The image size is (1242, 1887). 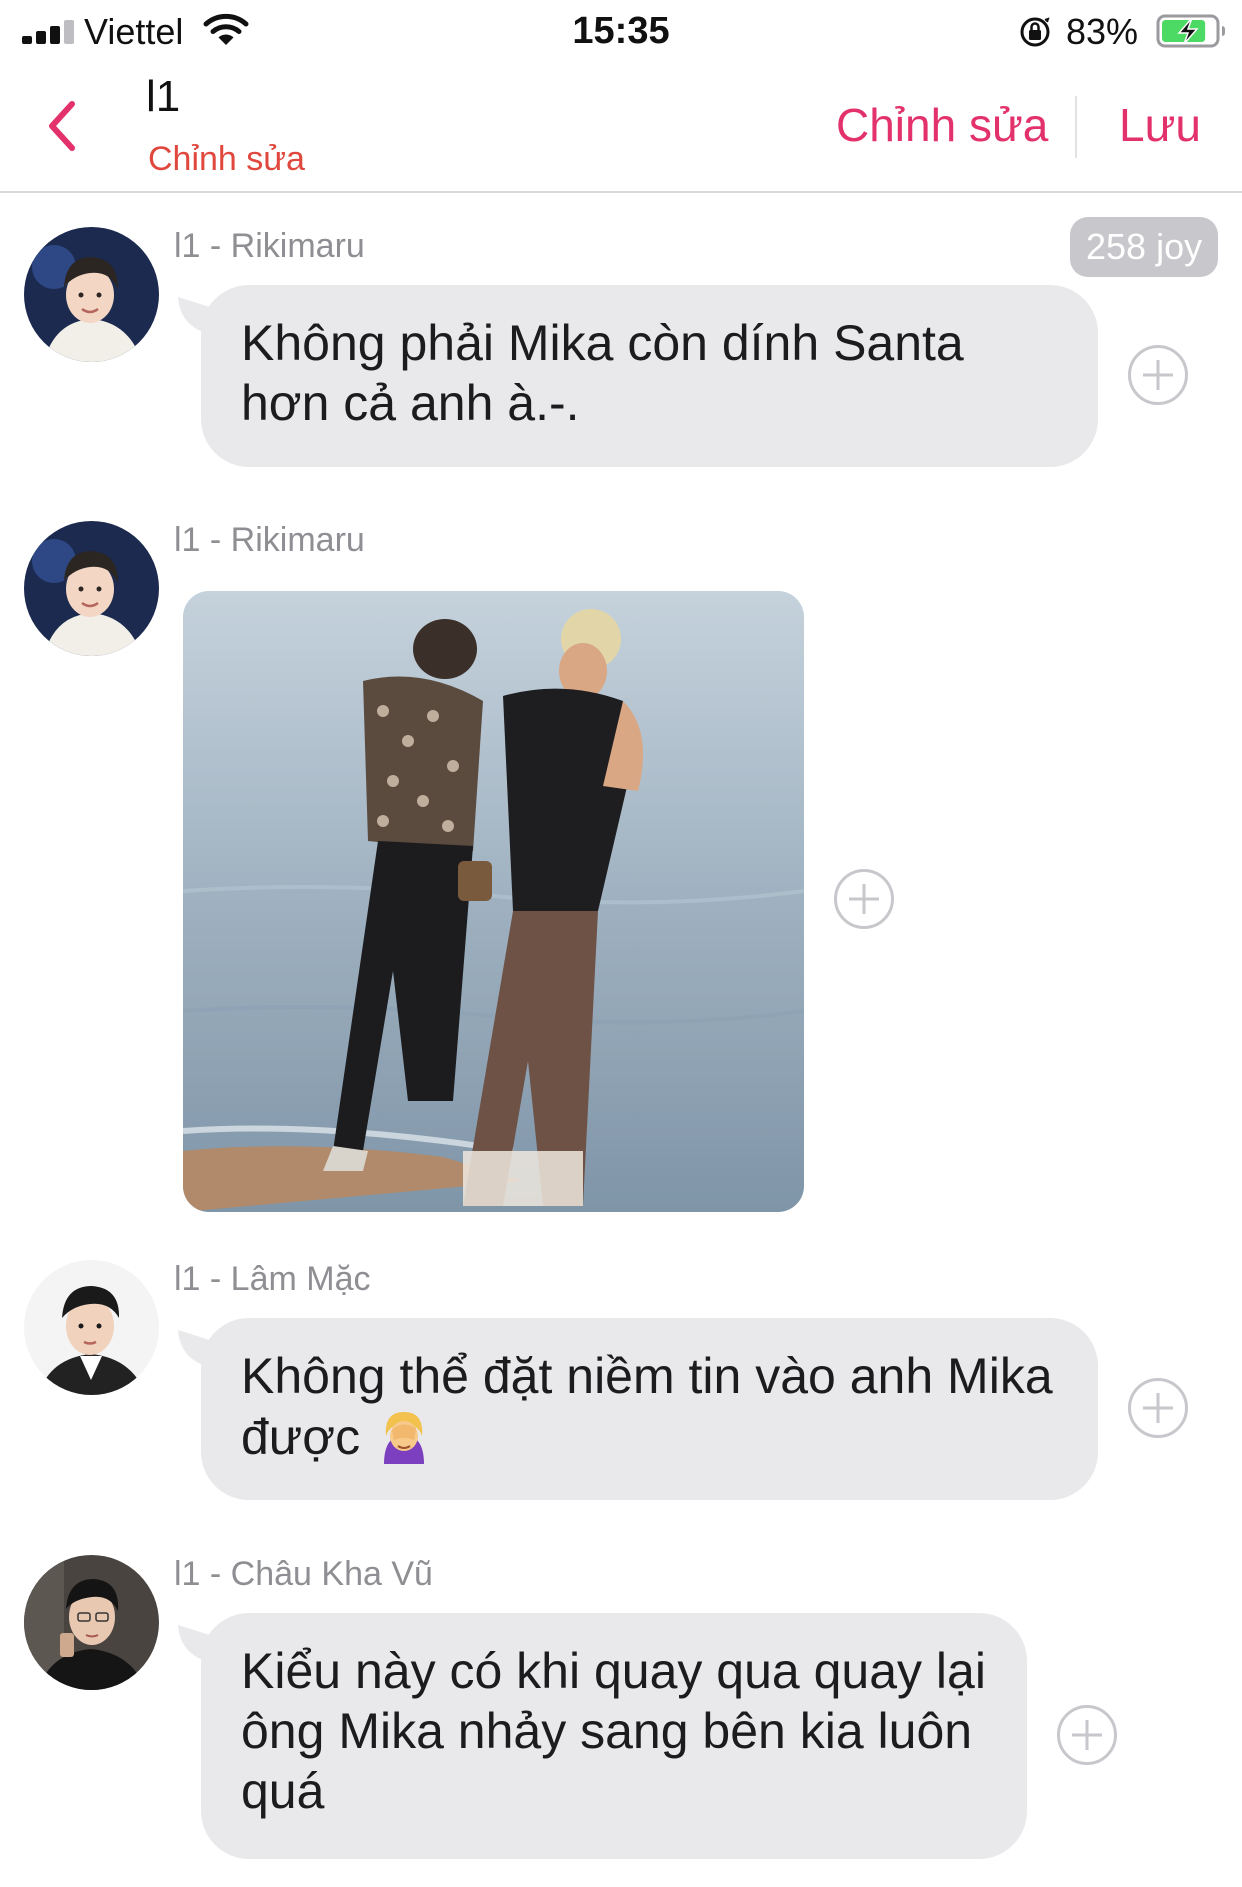 What do you see at coordinates (1160, 125) in the screenshot?
I see `save-button: Lưu` at bounding box center [1160, 125].